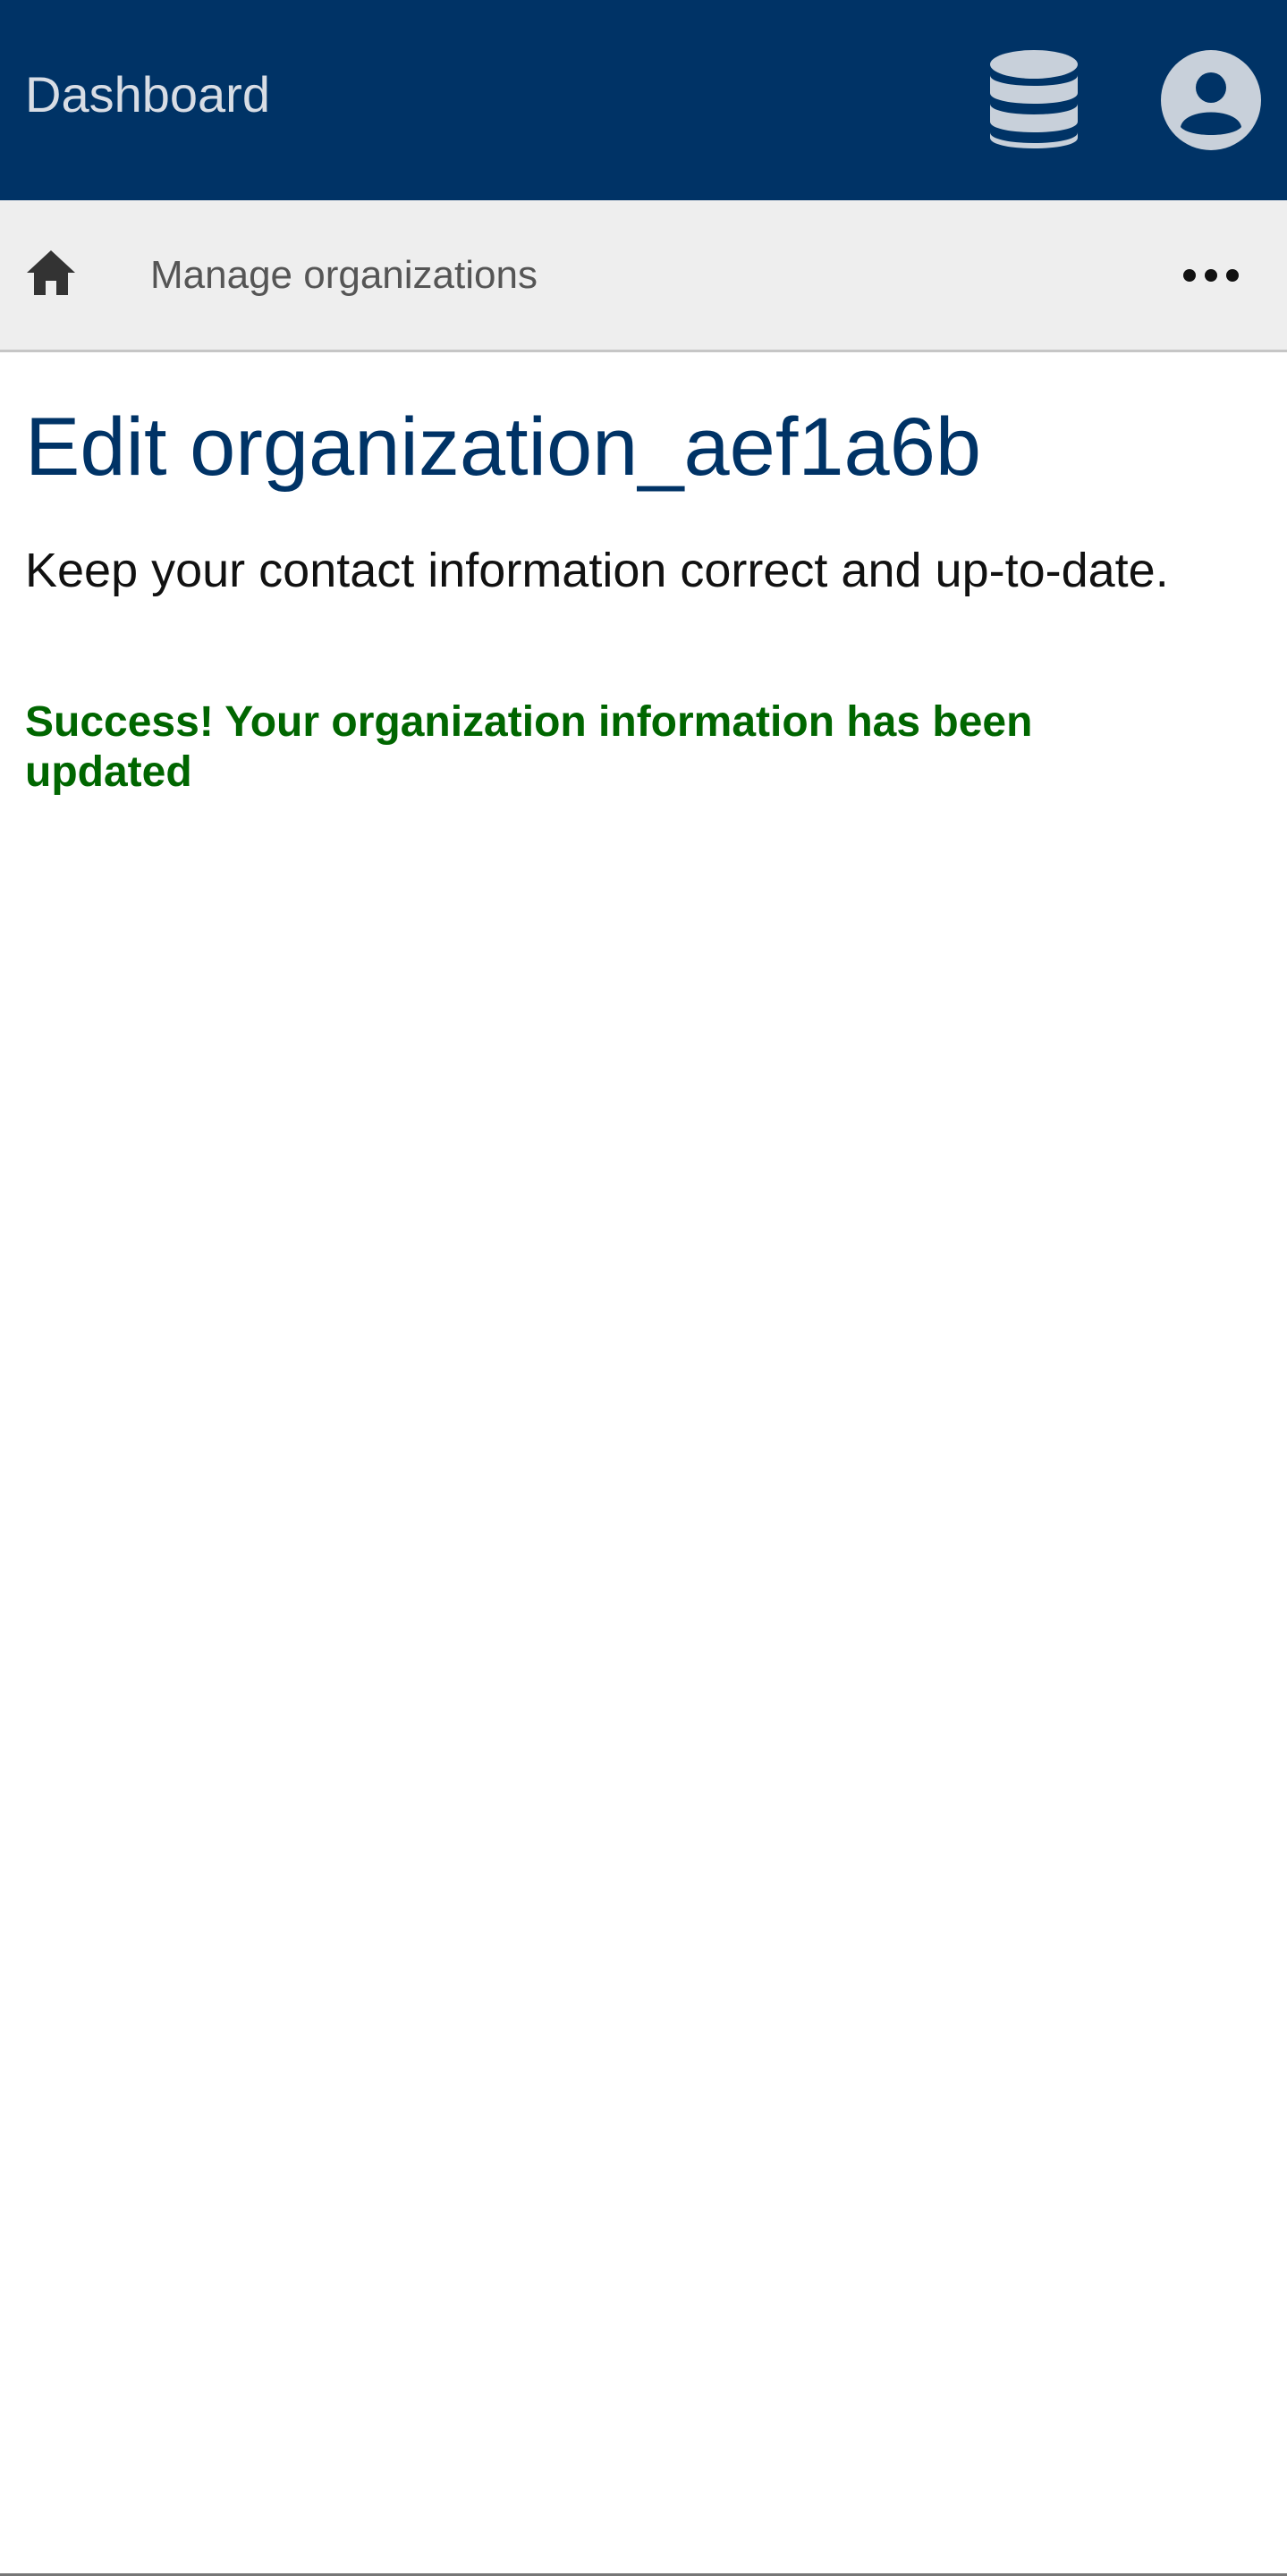  I want to click on database-button, so click(1033, 100).